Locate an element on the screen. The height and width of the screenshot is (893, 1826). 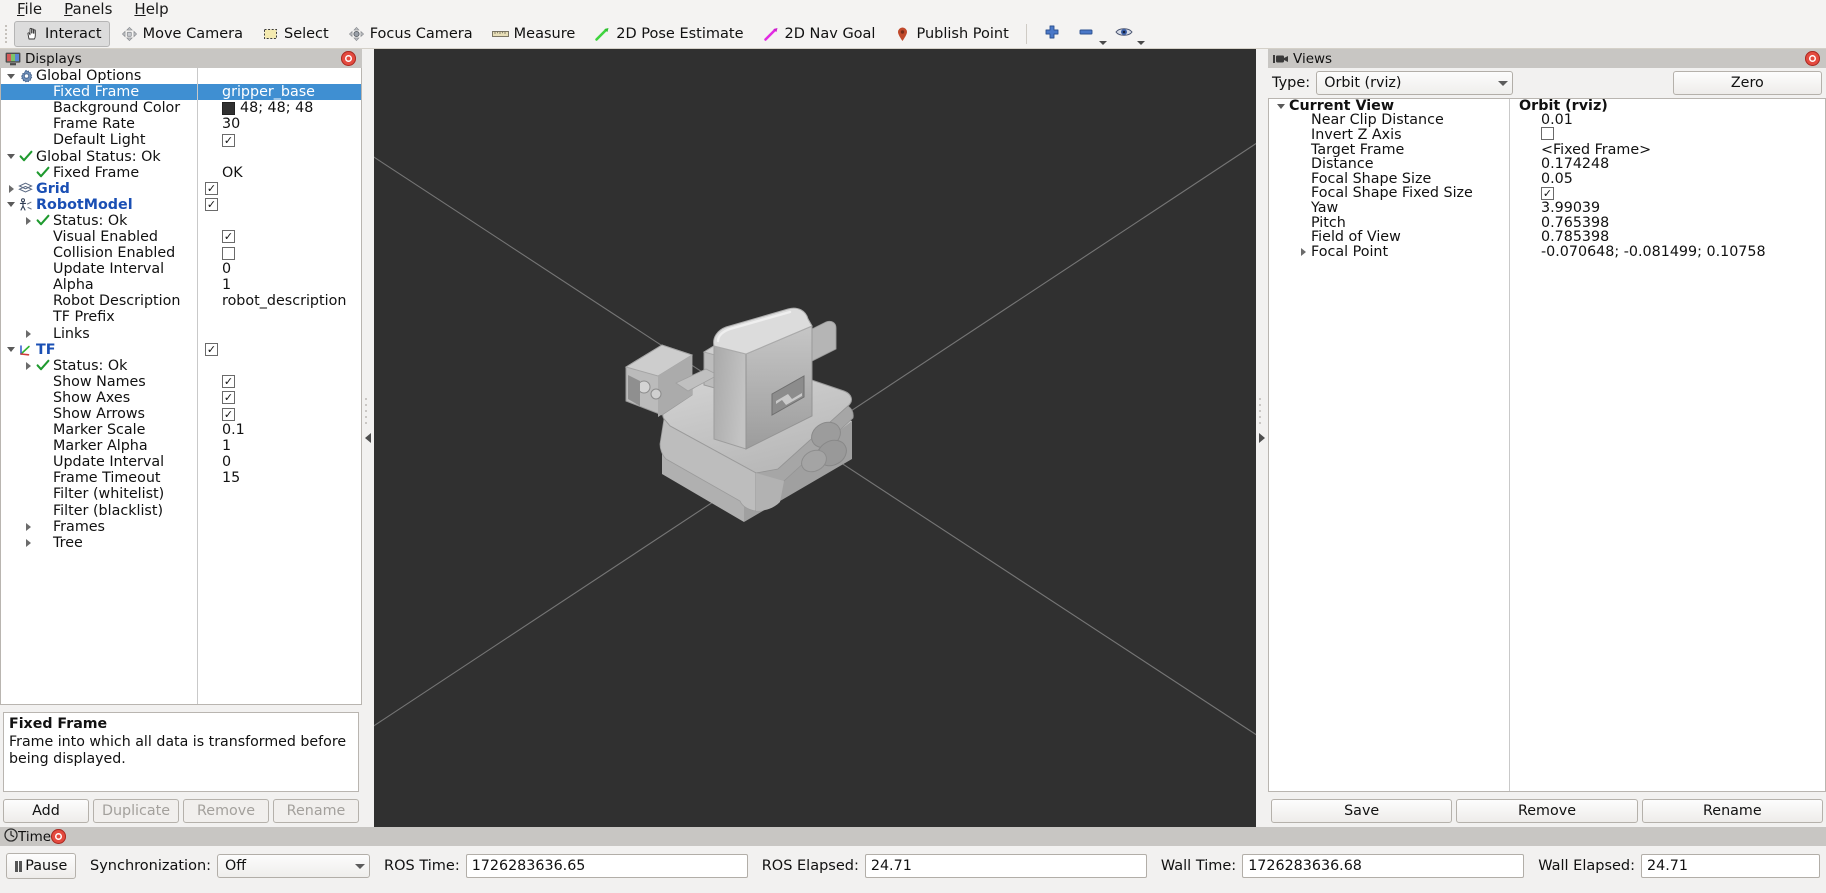
menu-file: File is located at coordinates (29, 9).